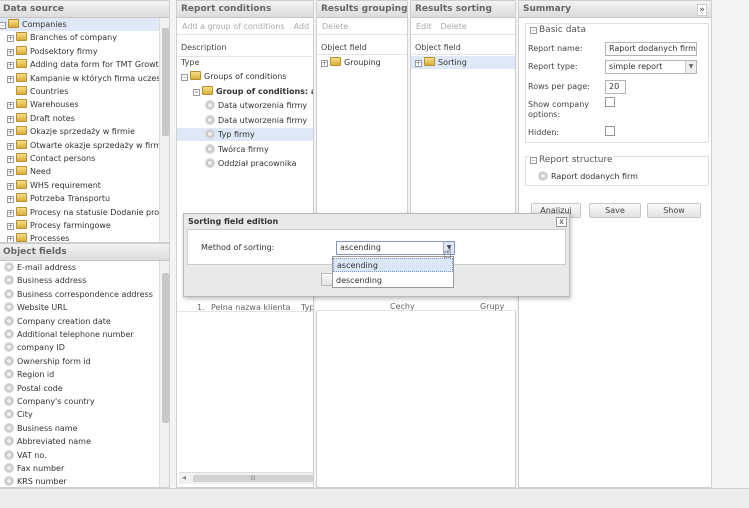 The width and height of the screenshot is (749, 508). I want to click on data-source-item: + Kampanie w których firma uczest, so click(79, 78).